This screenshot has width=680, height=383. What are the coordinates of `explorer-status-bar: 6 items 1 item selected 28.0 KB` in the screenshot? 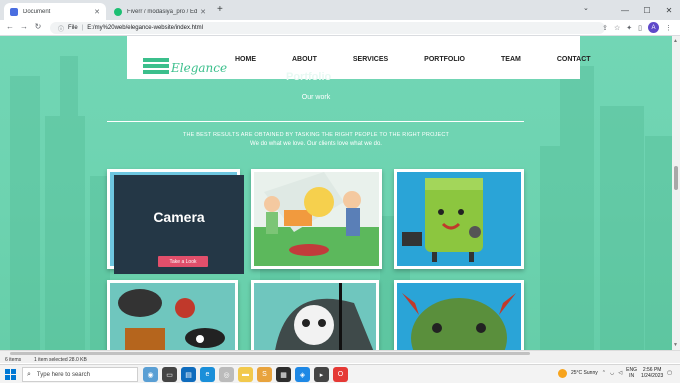 It's located at (340, 356).